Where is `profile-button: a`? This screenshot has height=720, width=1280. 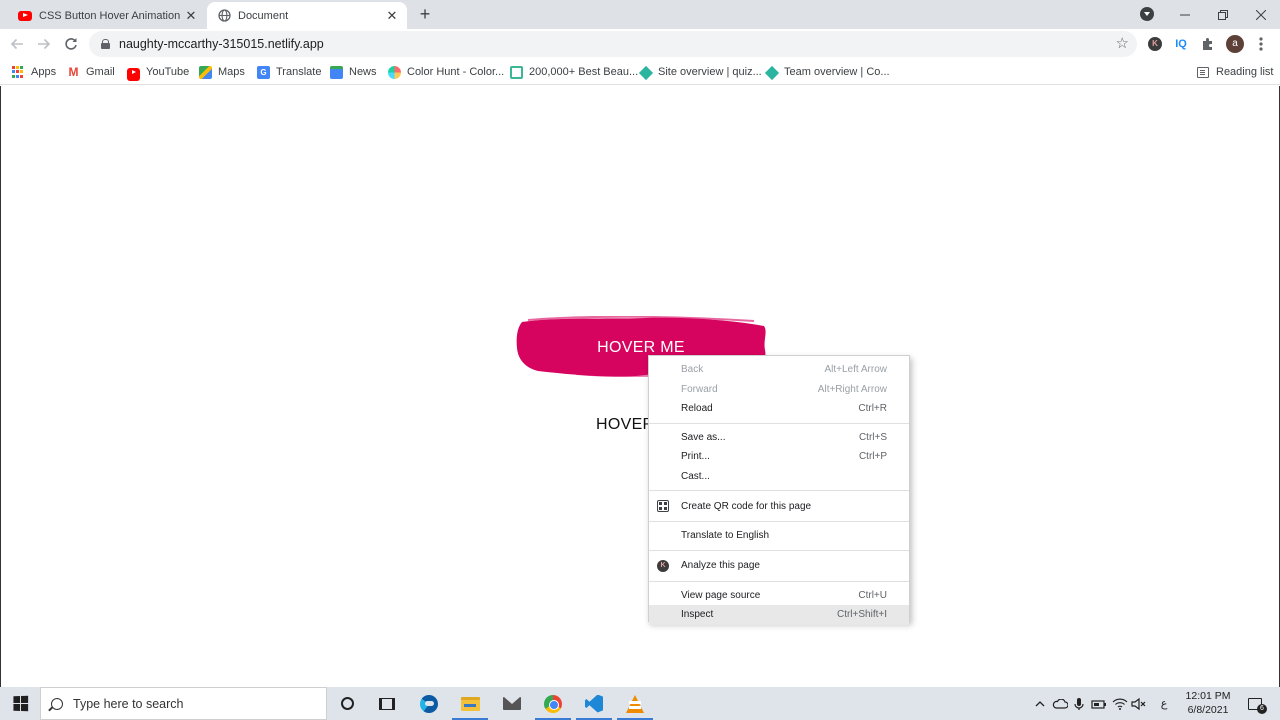
profile-button: a is located at coordinates (1235, 44).